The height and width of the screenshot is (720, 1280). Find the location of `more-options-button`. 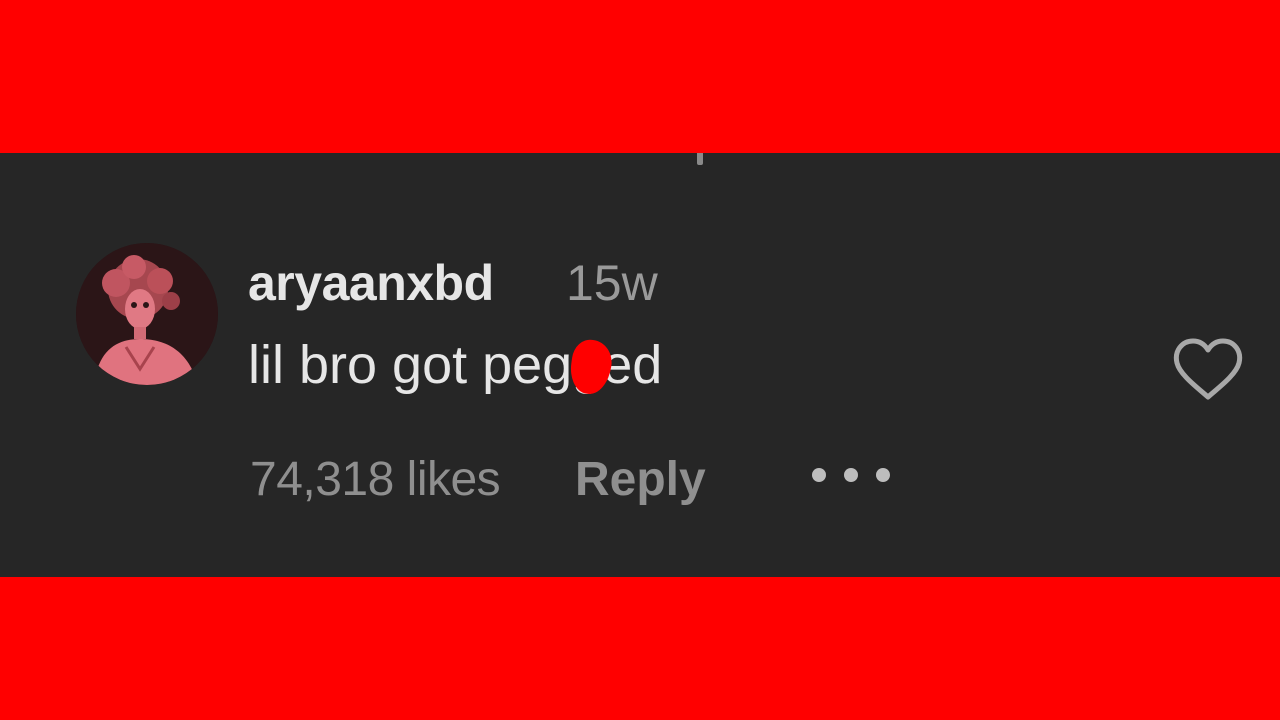

more-options-button is located at coordinates (851, 475).